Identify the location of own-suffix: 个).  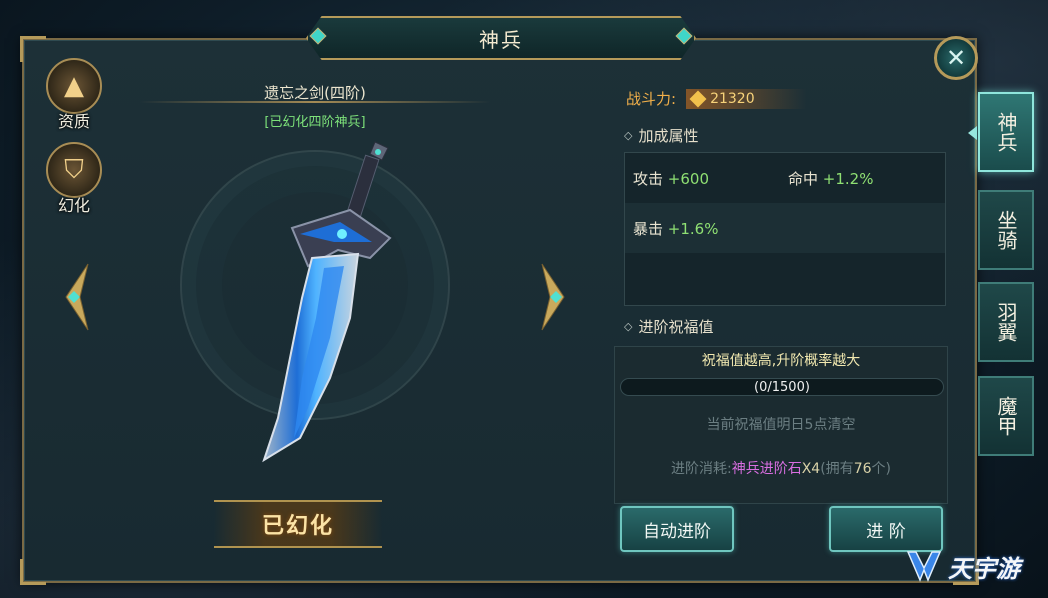
(881, 469).